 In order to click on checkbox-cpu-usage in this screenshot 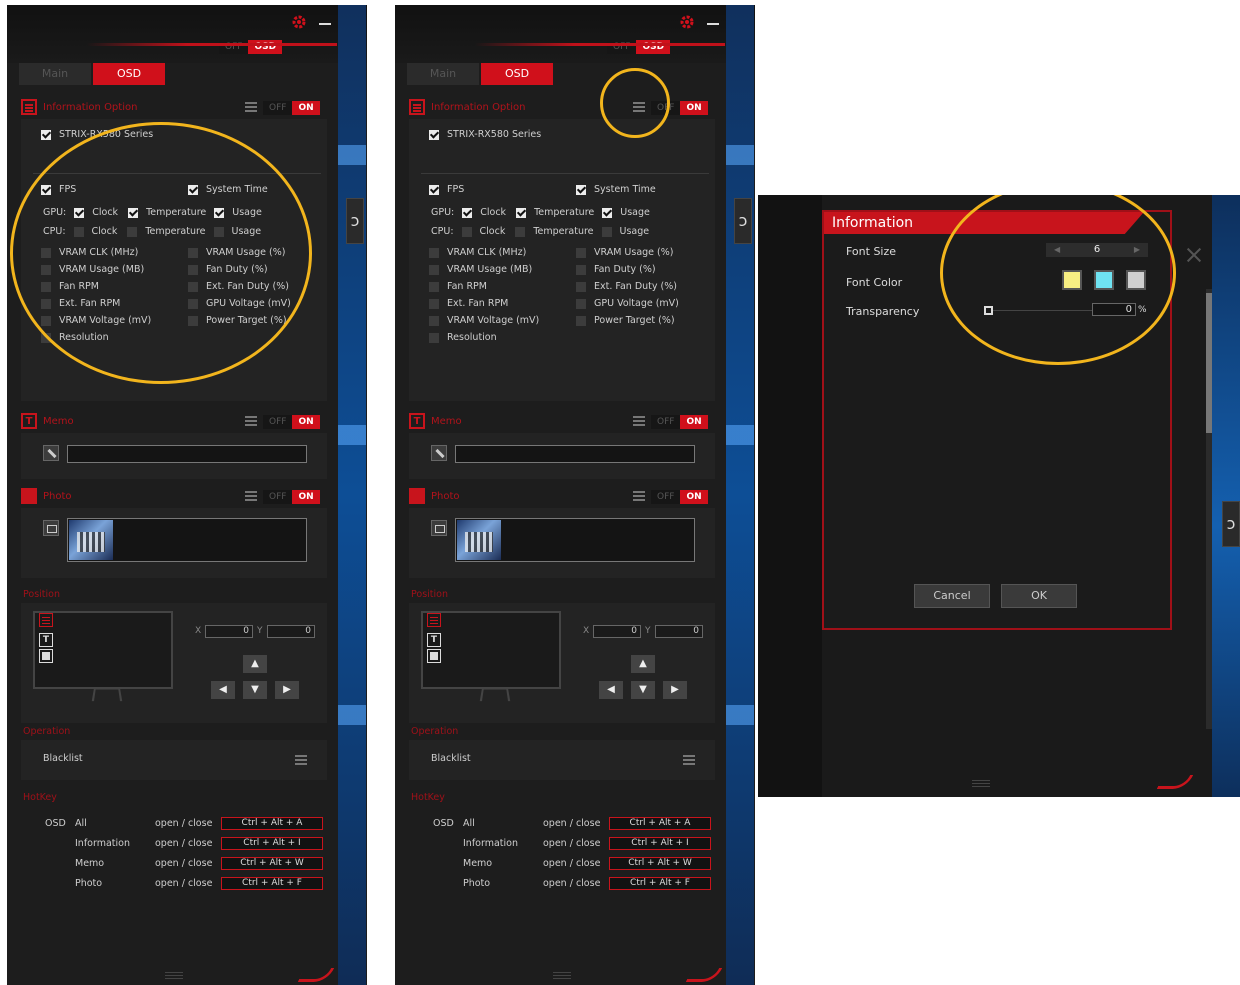, I will do `click(606, 231)`.